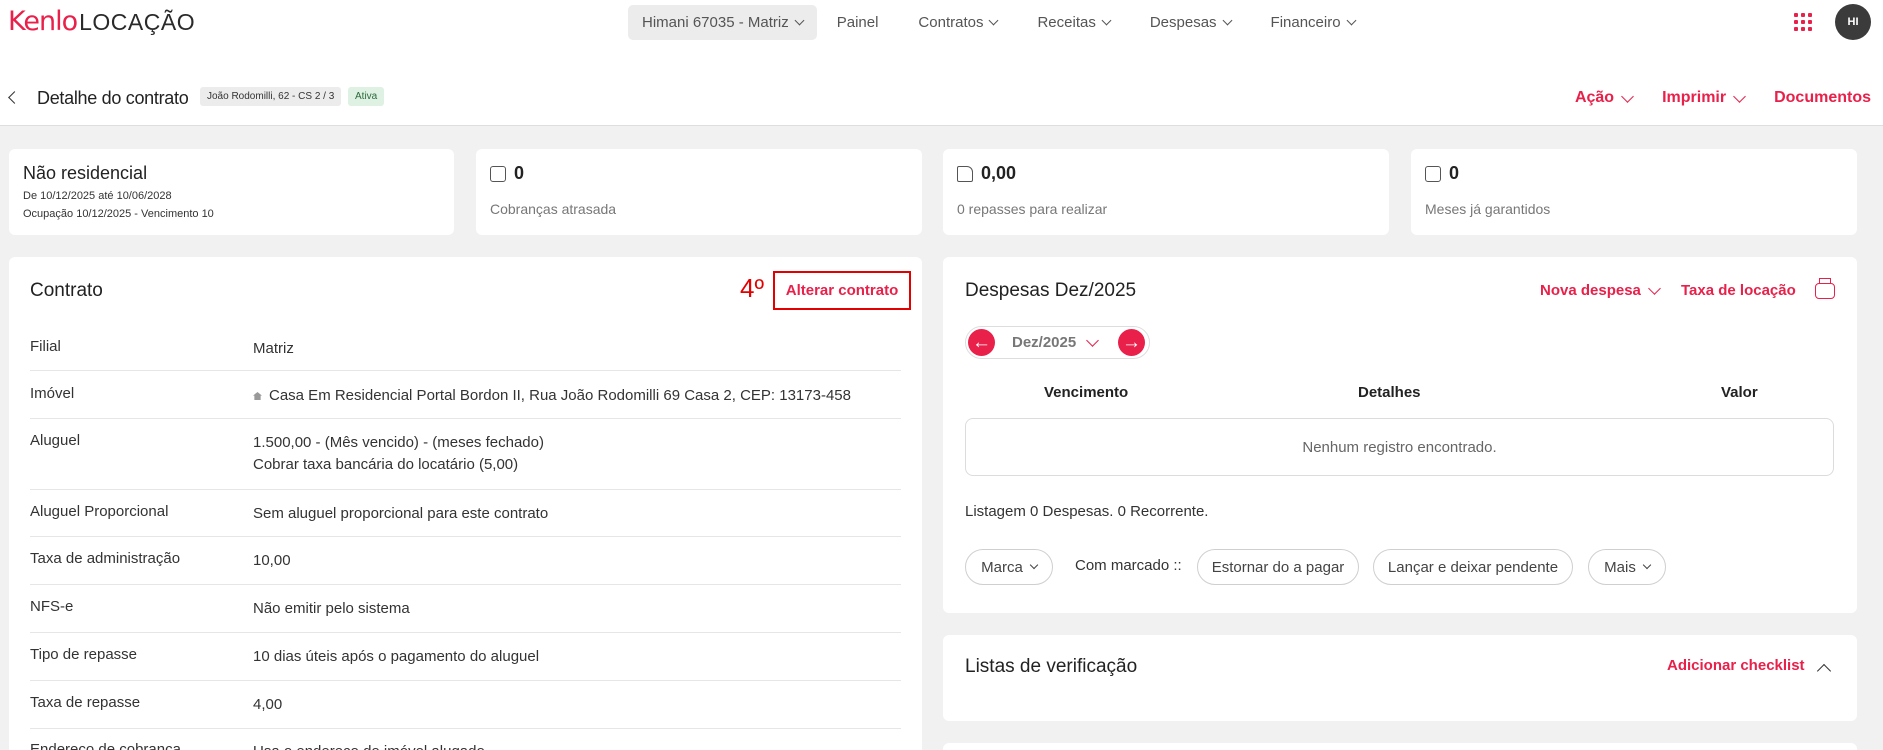 Image resolution: width=1883 pixels, height=750 pixels. I want to click on action-label: Ação, so click(1594, 97).